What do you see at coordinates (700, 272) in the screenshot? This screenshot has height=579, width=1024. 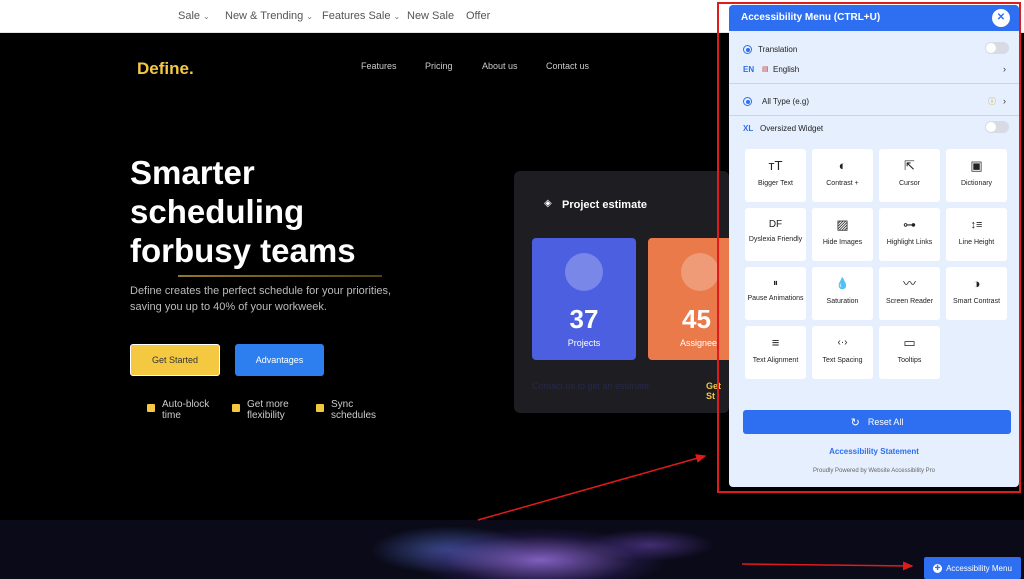 I see `clock-icon` at bounding box center [700, 272].